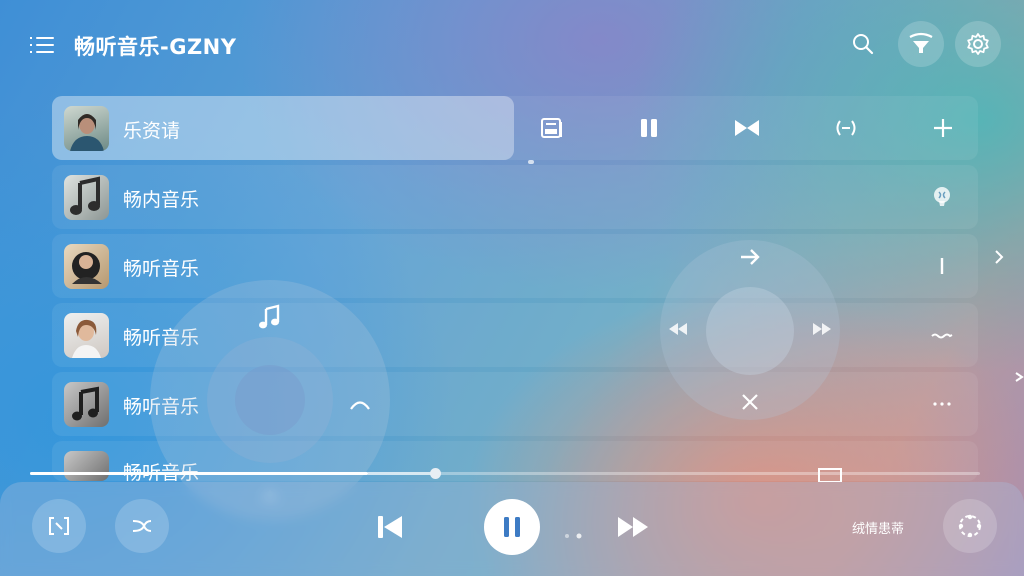  I want to click on page-dots, so click(576, 531).